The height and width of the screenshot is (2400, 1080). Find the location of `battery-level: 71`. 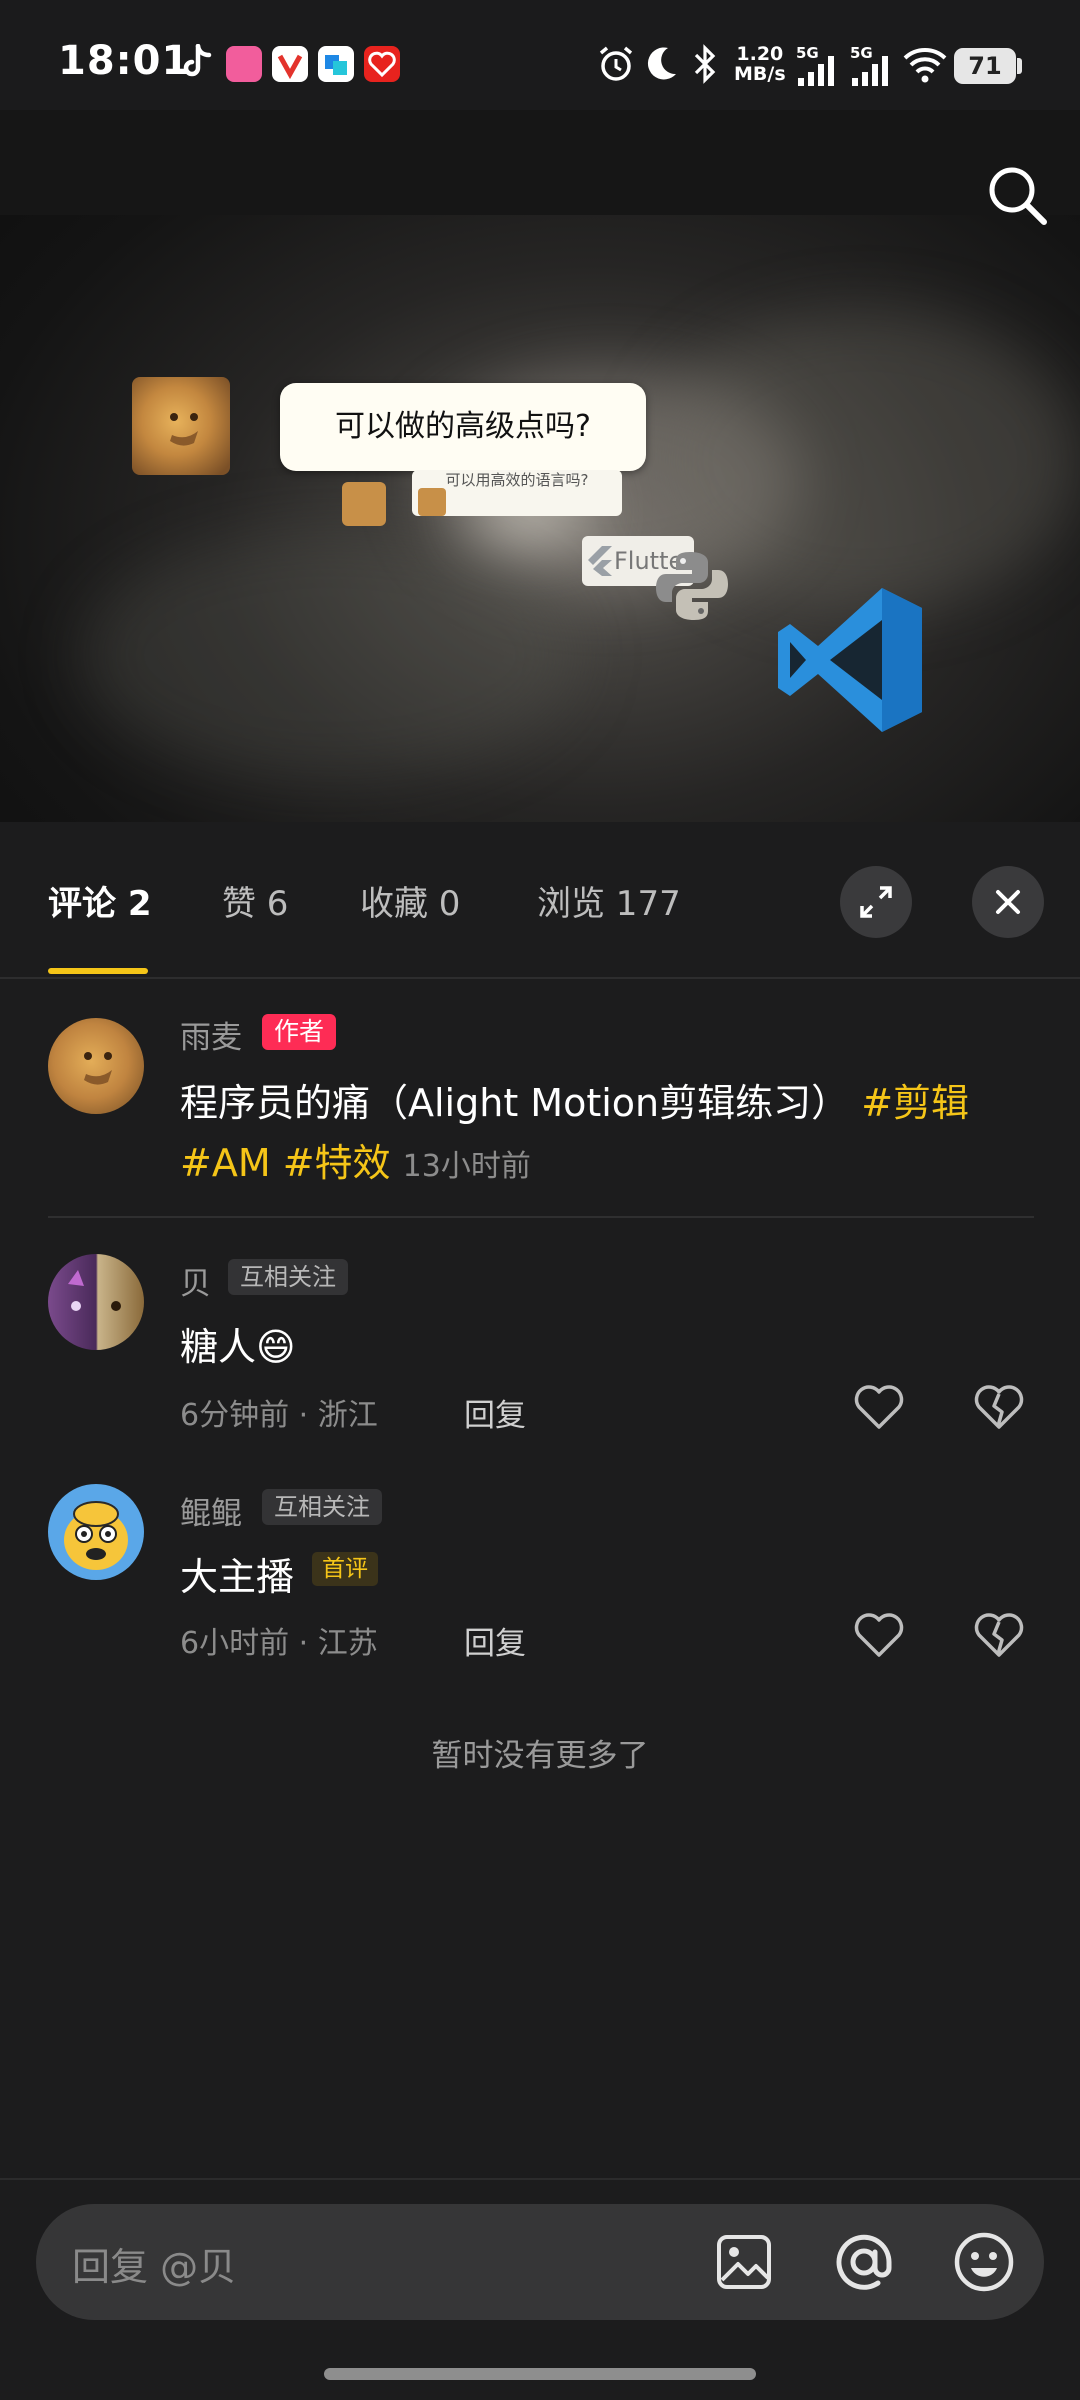

battery-level: 71 is located at coordinates (985, 66).